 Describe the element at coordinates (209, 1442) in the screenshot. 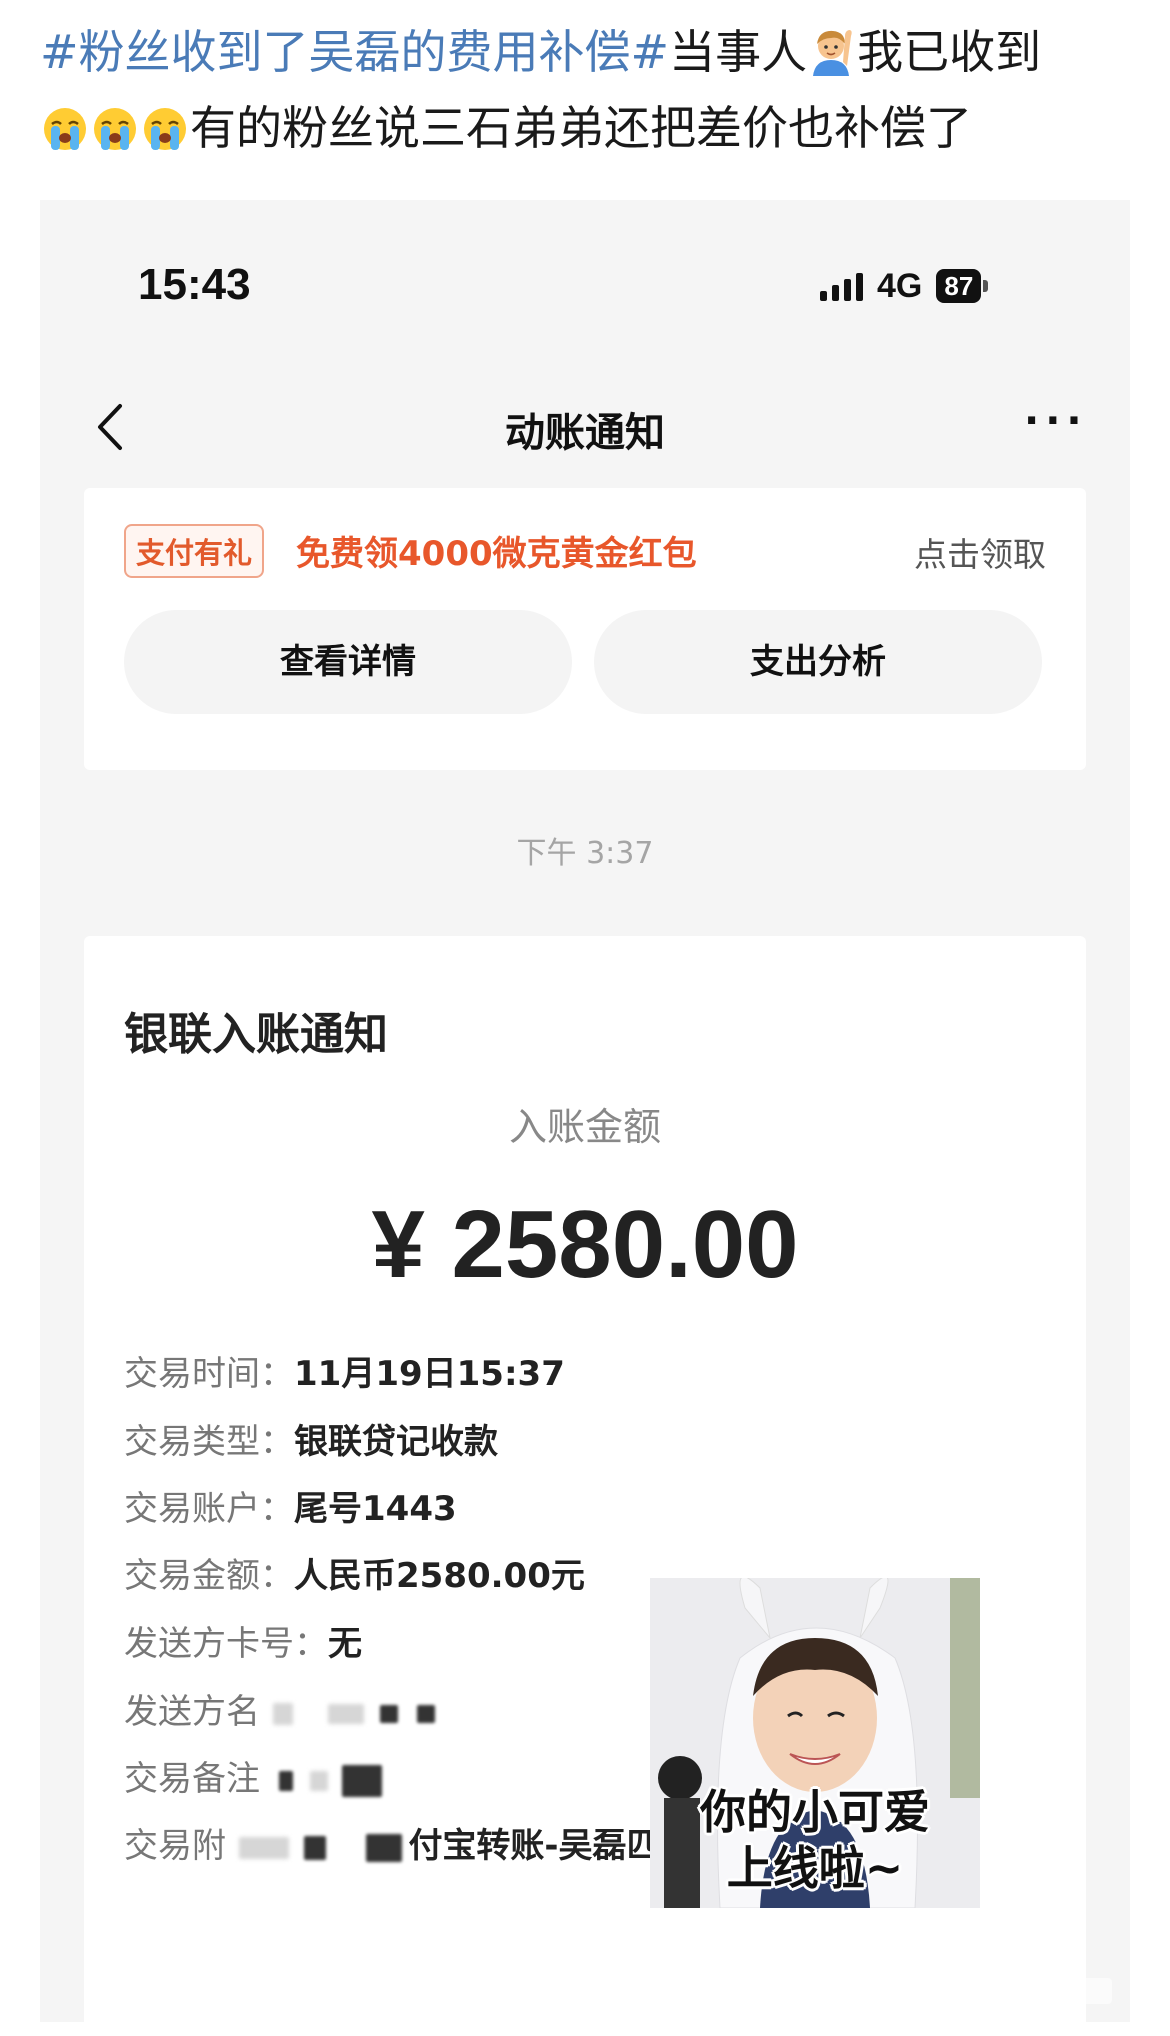

I see `detail-label: 交易类型：` at that location.